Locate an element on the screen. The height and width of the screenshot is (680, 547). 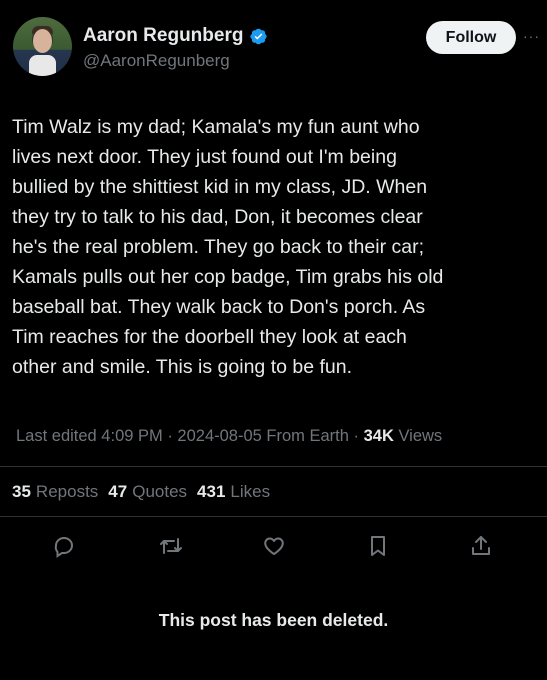
verified-badge-icon is located at coordinates (259, 36).